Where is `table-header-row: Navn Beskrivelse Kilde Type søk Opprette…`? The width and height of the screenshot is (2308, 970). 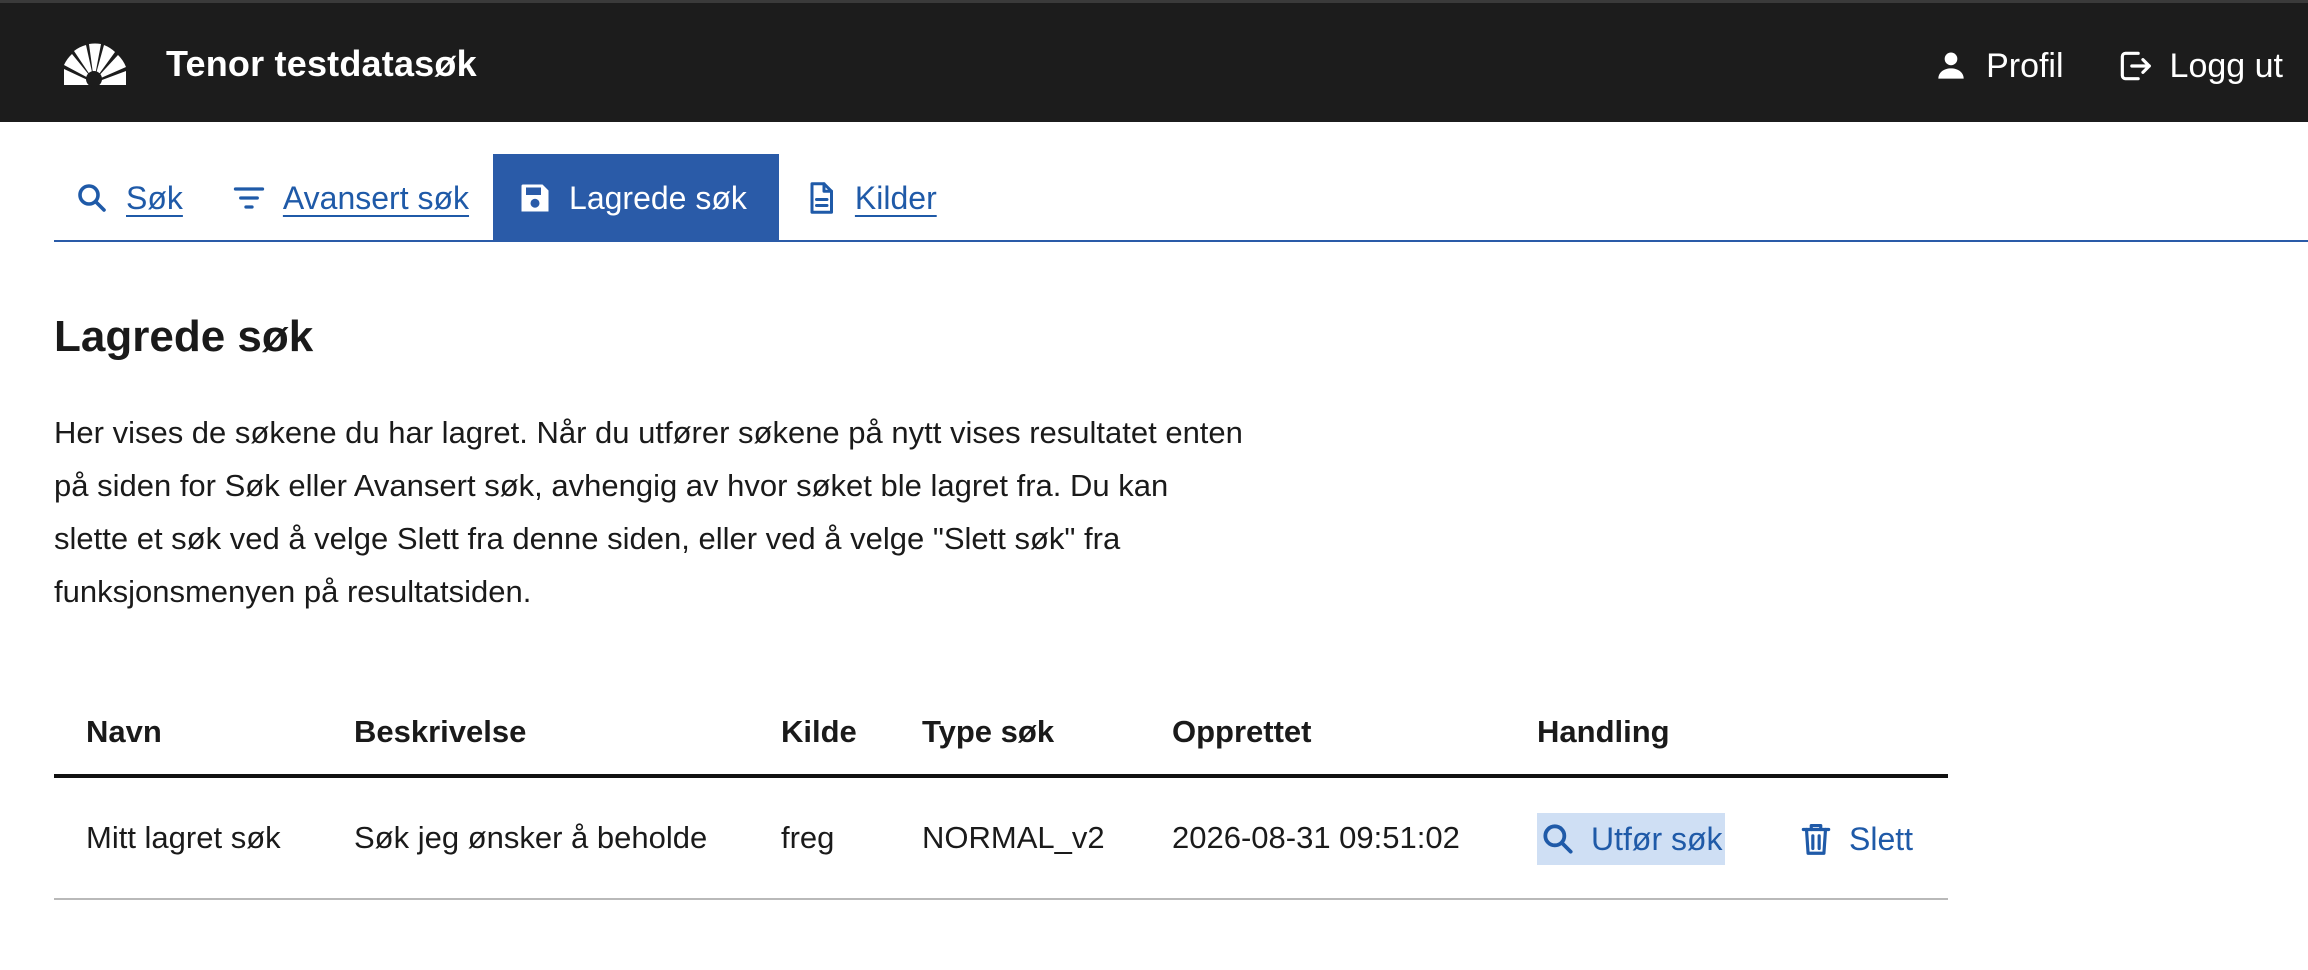 table-header-row: Navn Beskrivelse Kilde Type søk Opprette… is located at coordinates (1001, 734).